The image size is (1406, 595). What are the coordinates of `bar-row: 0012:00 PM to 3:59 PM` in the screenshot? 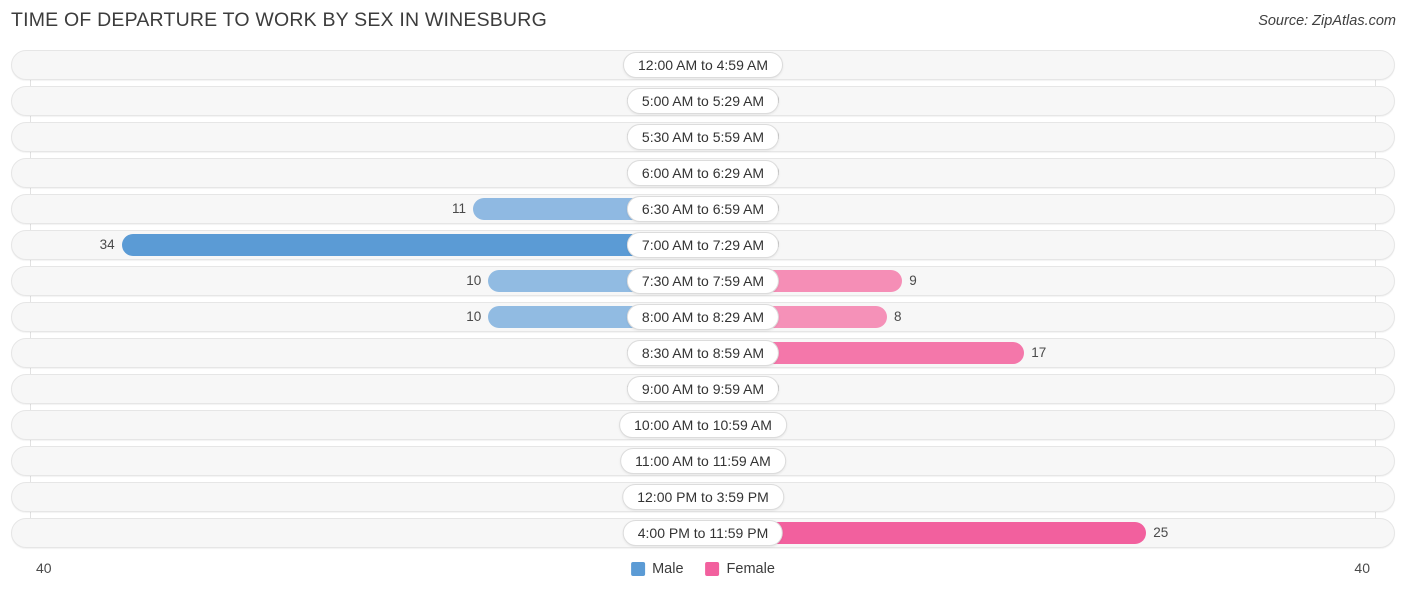 It's located at (703, 497).